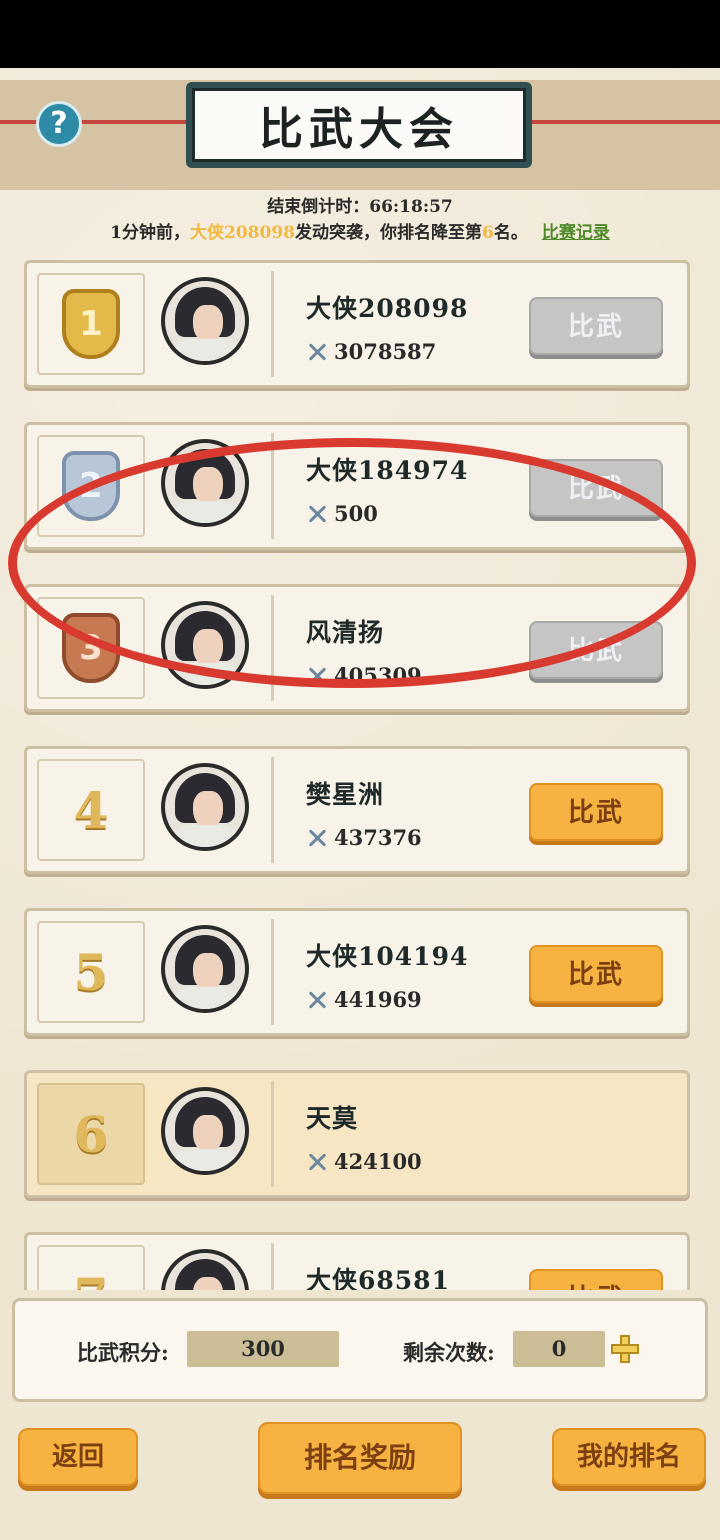 Image resolution: width=720 pixels, height=1540 pixels. I want to click on notice-middle: 发动突袭，你排名降至第, so click(388, 233).